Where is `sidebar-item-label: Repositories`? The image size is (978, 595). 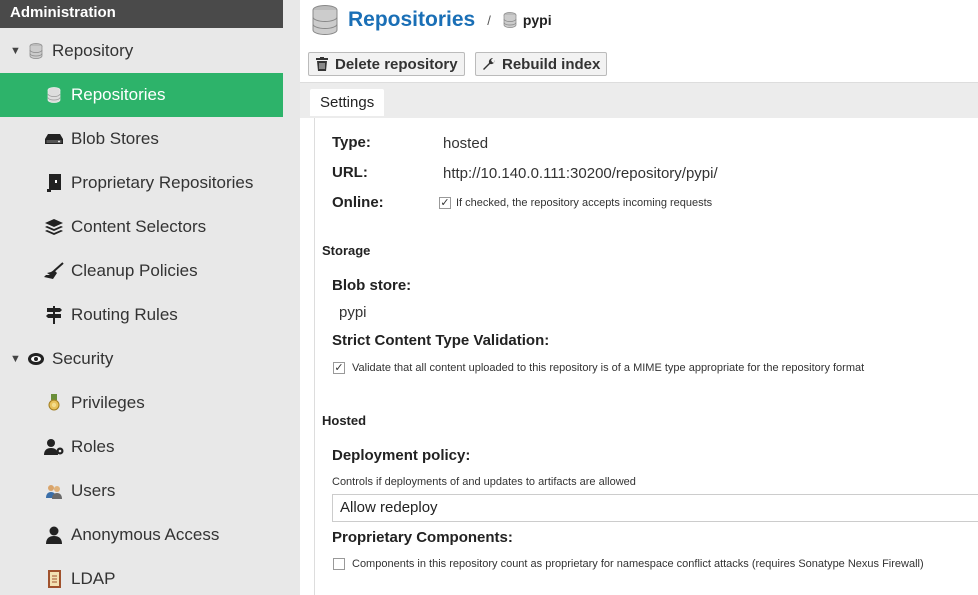
sidebar-item-label: Repositories is located at coordinates (118, 94).